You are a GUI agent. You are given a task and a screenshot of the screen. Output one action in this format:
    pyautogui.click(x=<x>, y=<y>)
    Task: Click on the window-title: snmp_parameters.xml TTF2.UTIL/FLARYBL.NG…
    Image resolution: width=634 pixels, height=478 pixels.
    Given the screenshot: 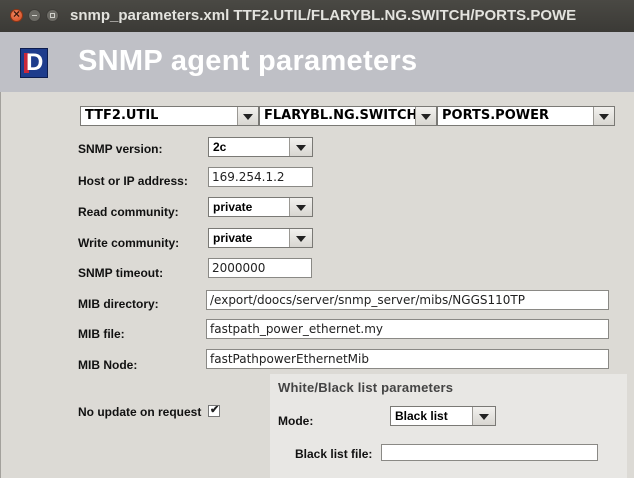 What is the action you would take?
    pyautogui.click(x=323, y=15)
    